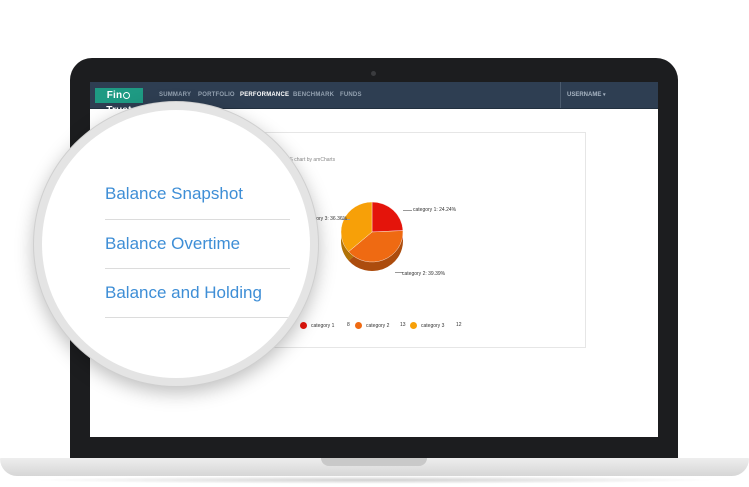 This screenshot has width=749, height=487. What do you see at coordinates (326, 219) in the screenshot?
I see `slice-label-category-3: category 3: 36.36%` at bounding box center [326, 219].